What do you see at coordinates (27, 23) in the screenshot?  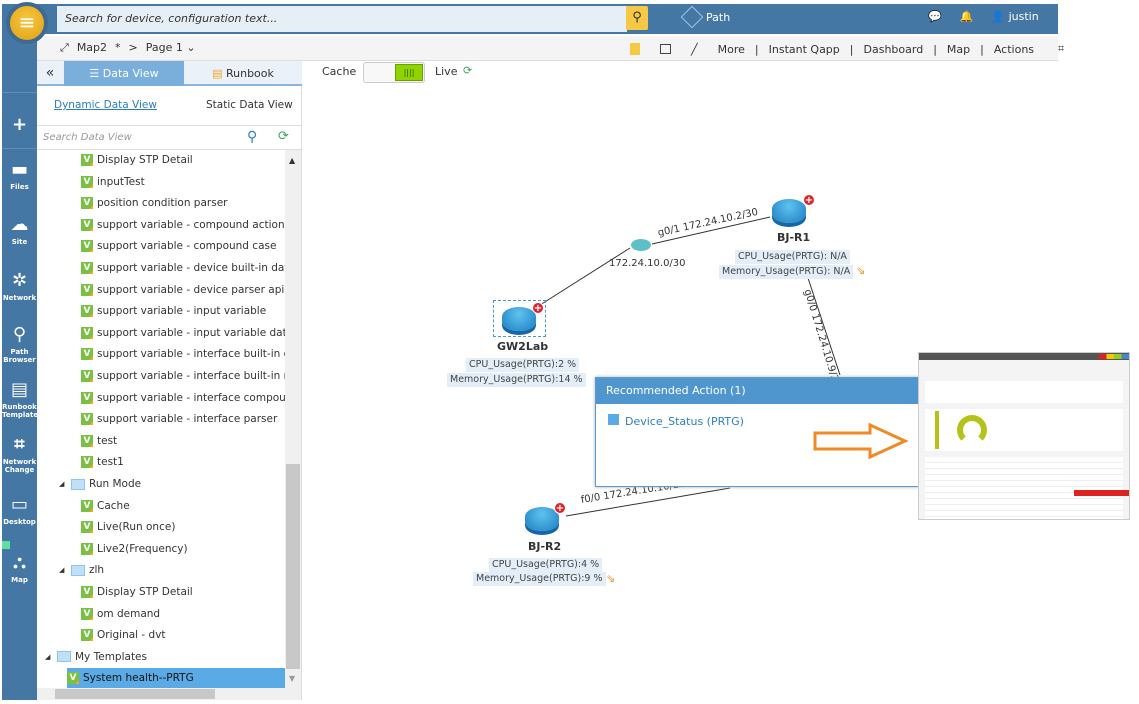 I see `main-menu-button: ≡` at bounding box center [27, 23].